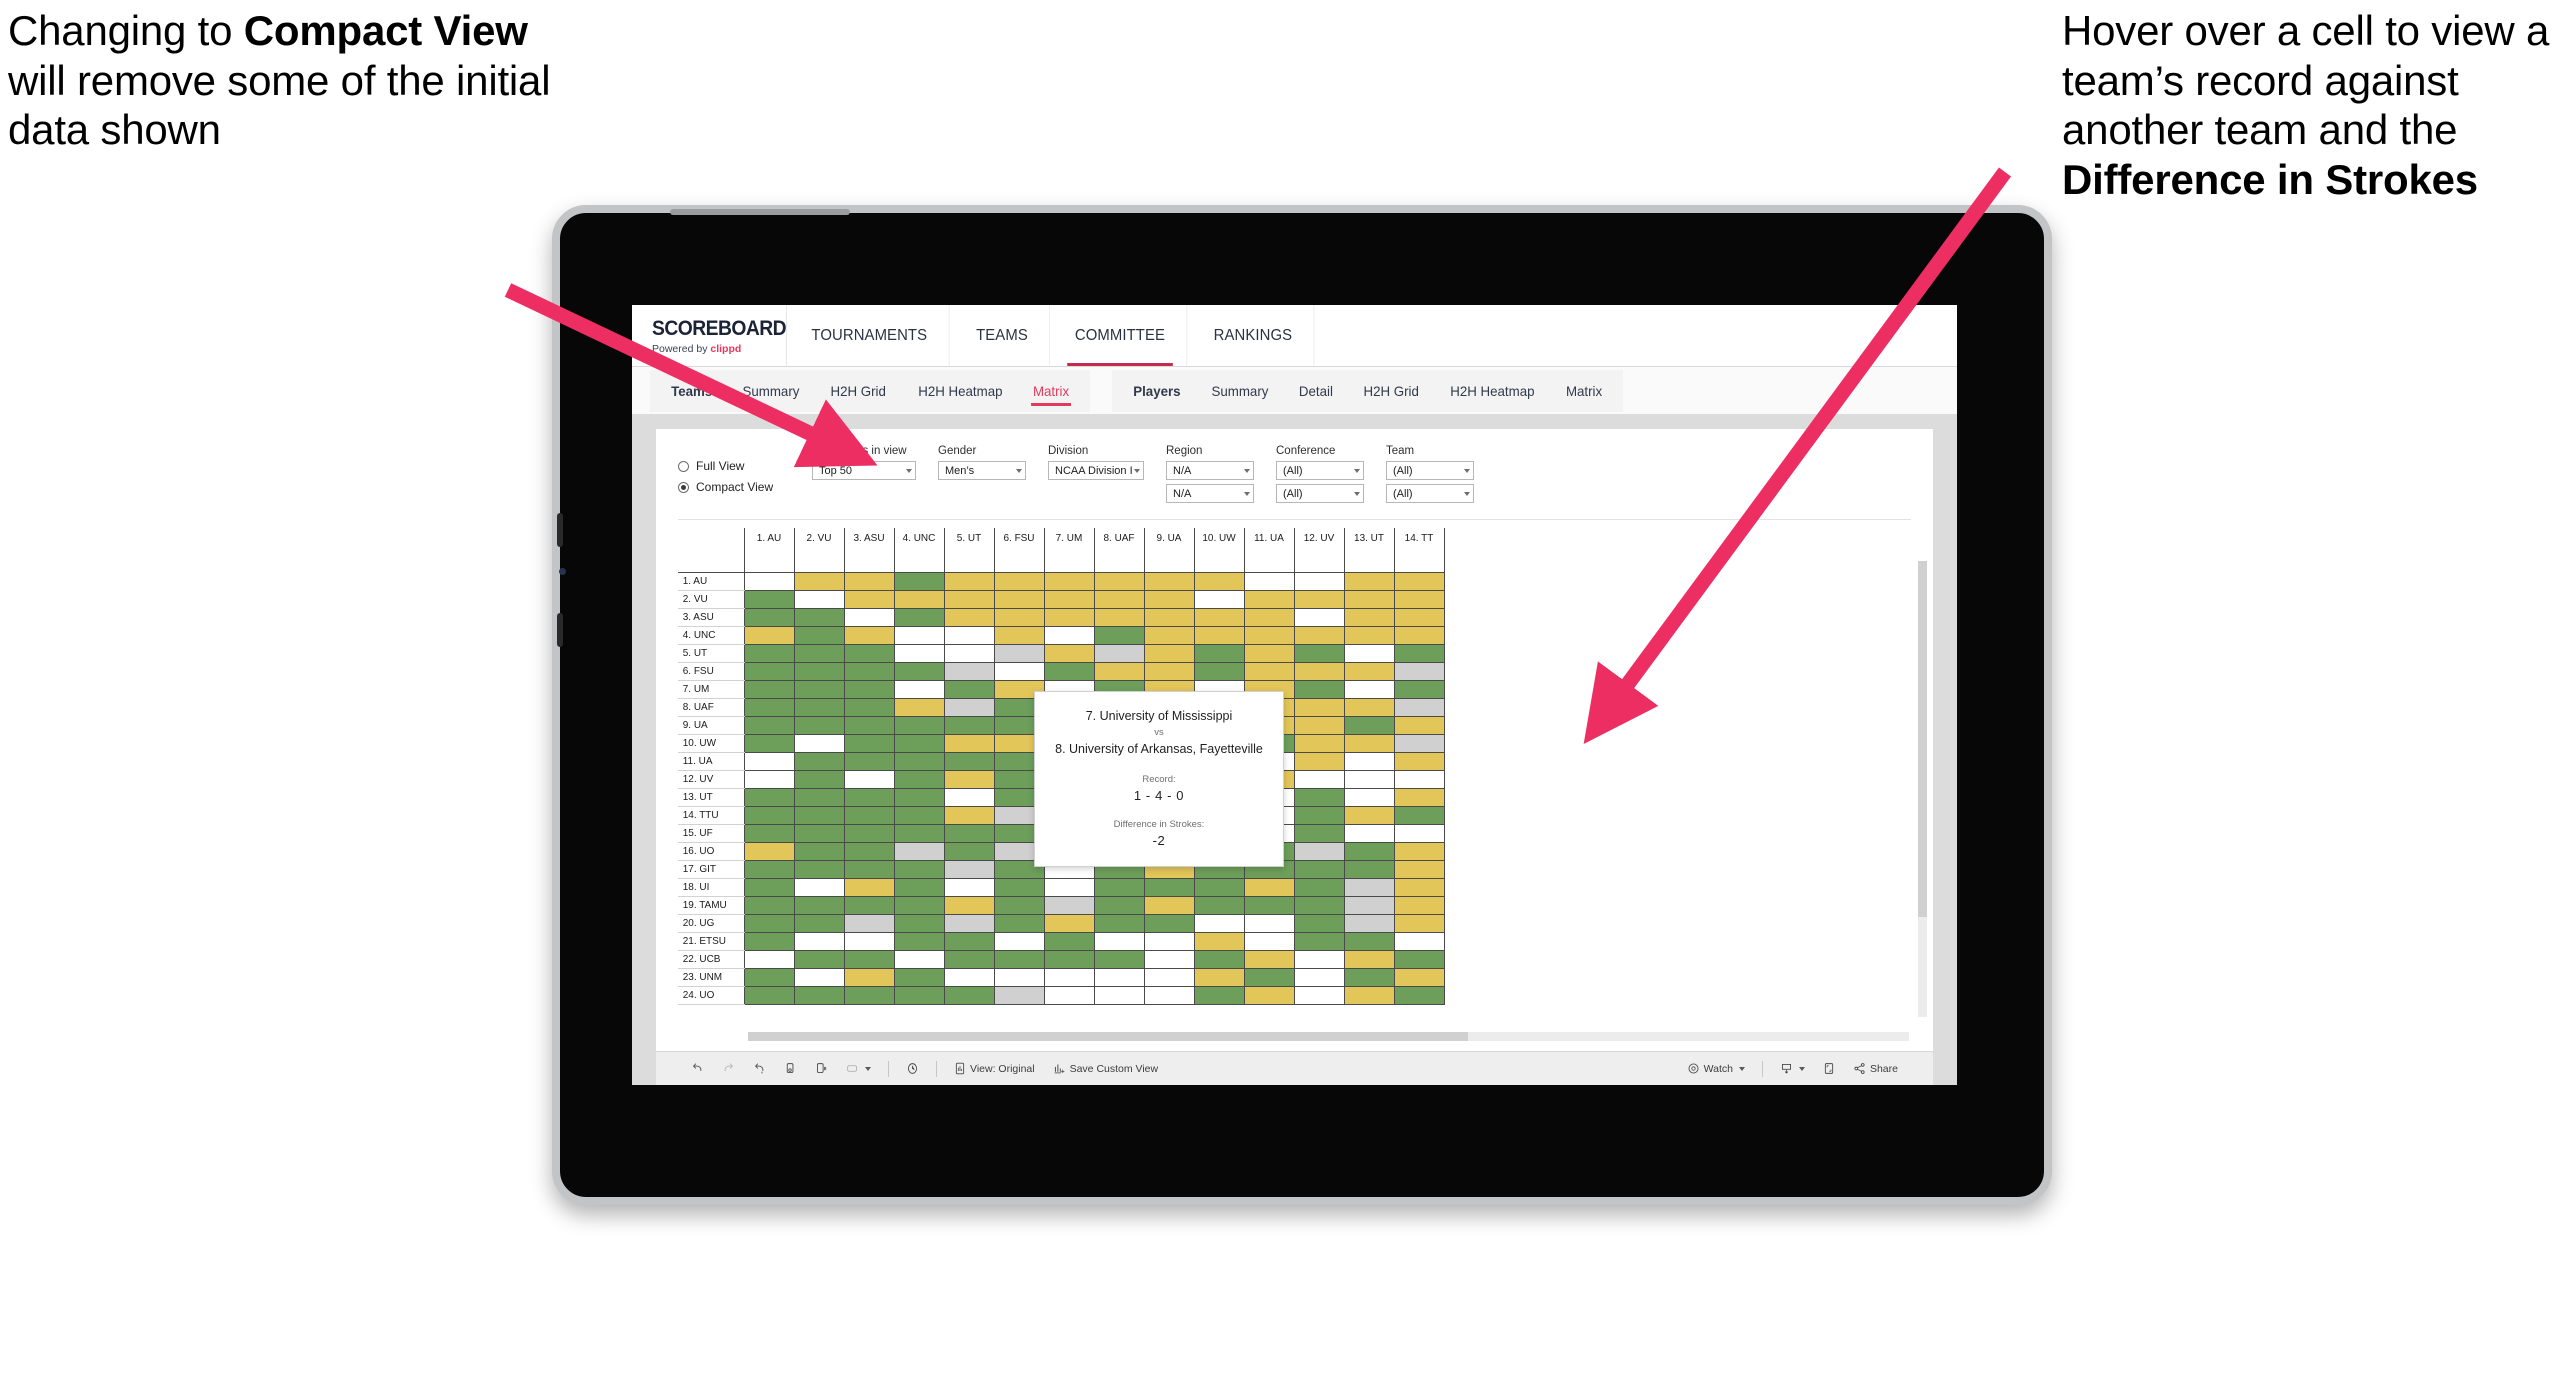  Describe the element at coordinates (790, 1068) in the screenshot. I see `toolbar-refresh-button` at that location.